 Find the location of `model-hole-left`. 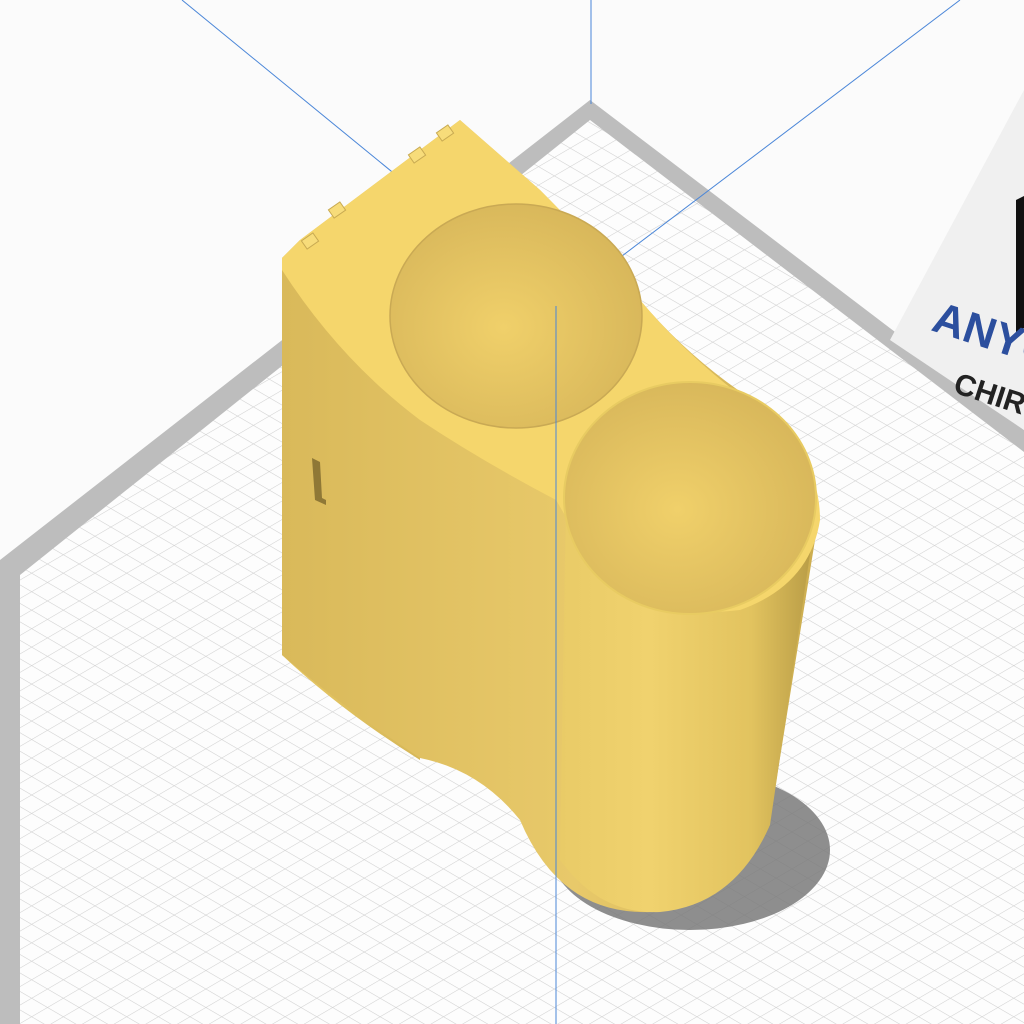

model-hole-left is located at coordinates (516, 316).